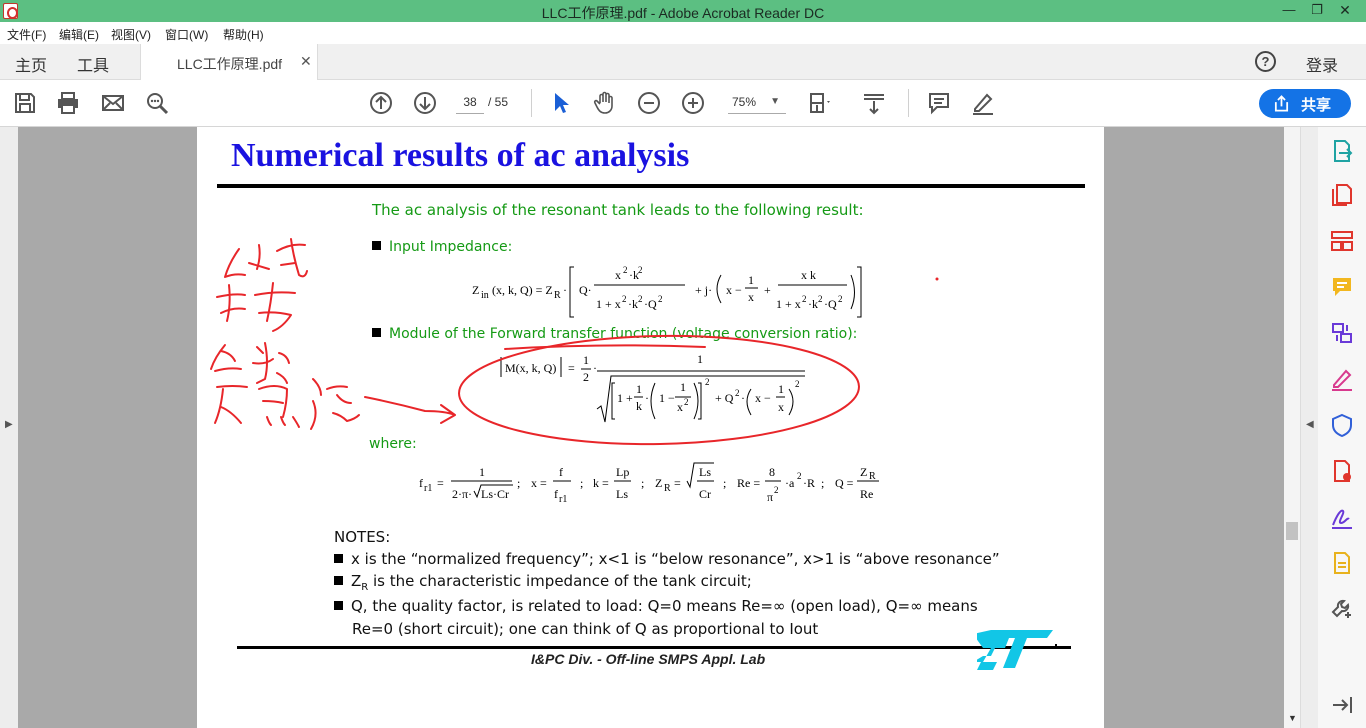 Image resolution: width=1366 pixels, height=728 pixels. I want to click on create-pdf-icon, so click(1342, 195).